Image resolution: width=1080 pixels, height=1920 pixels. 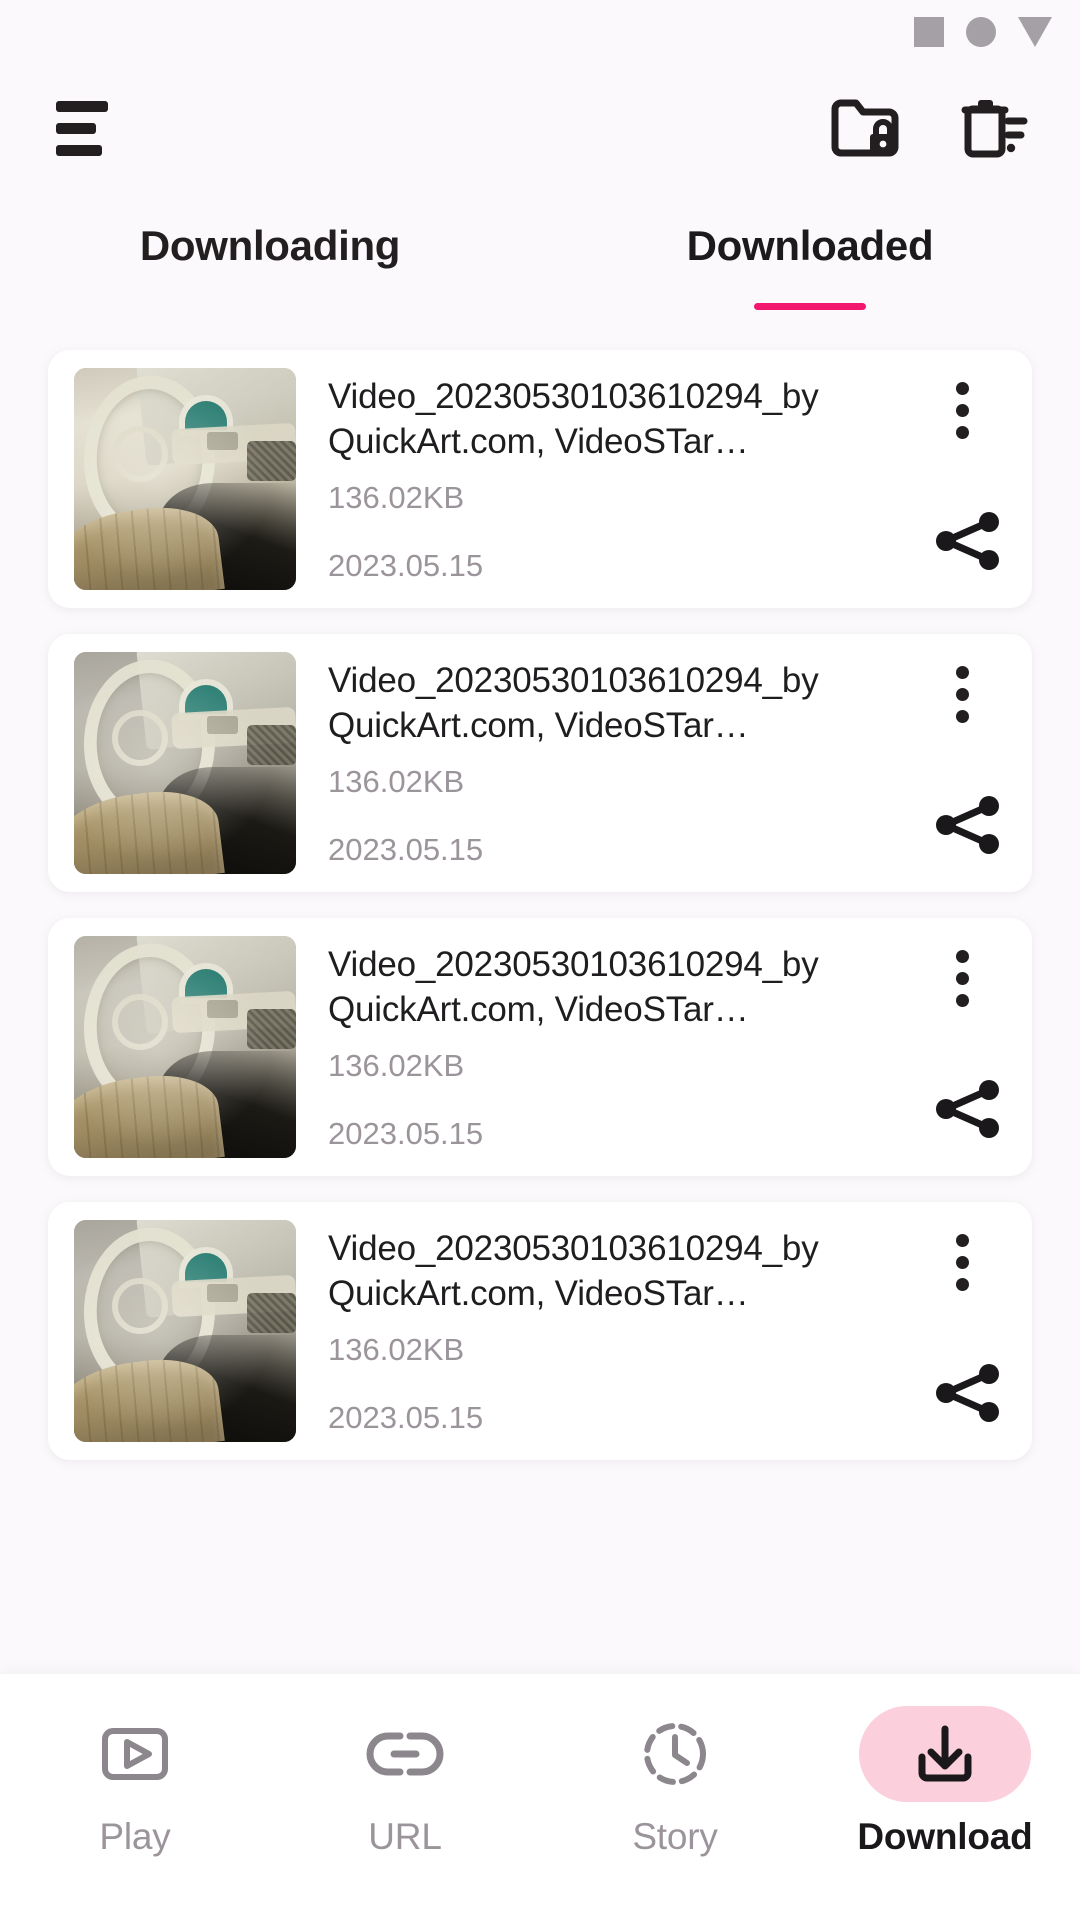 What do you see at coordinates (929, 32) in the screenshot?
I see `square-indicator-icon` at bounding box center [929, 32].